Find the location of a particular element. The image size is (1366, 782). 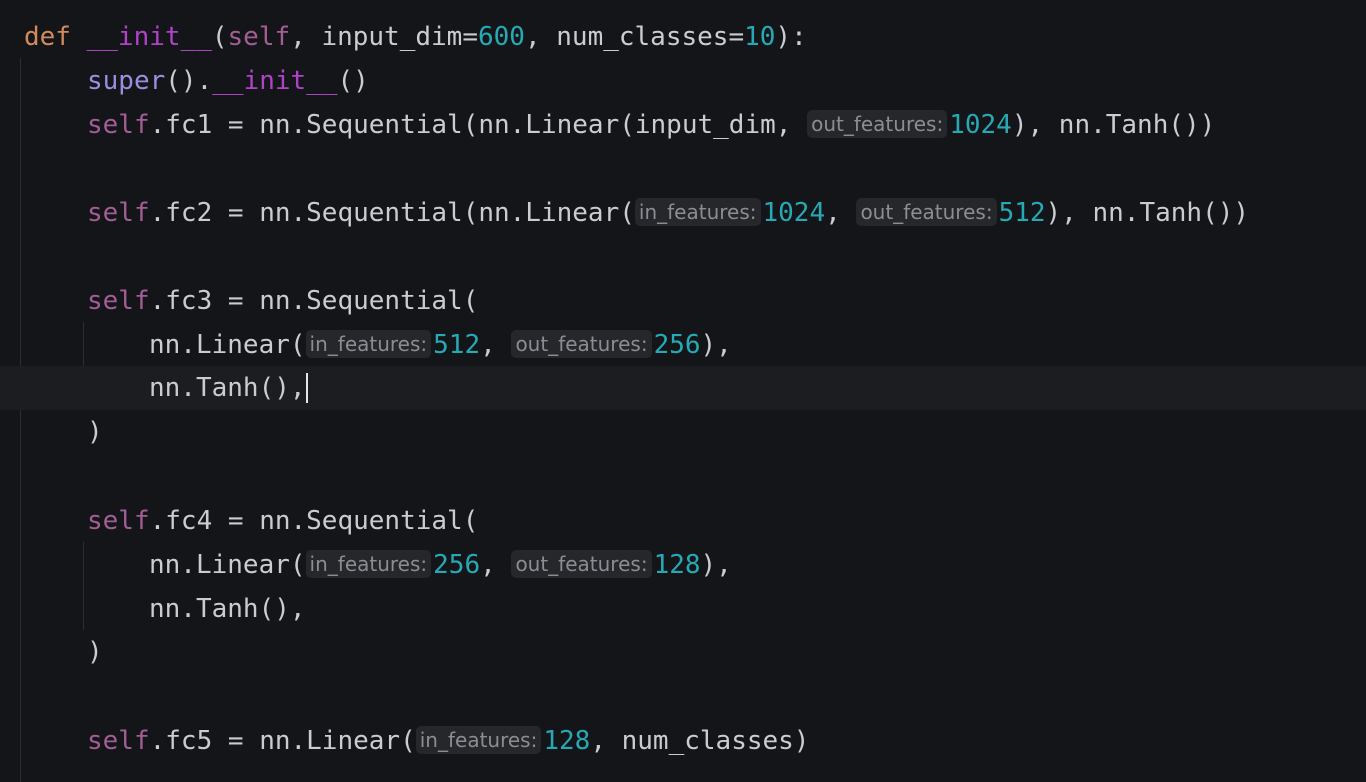

fc2-out-value: 512 is located at coordinates (1022, 213).